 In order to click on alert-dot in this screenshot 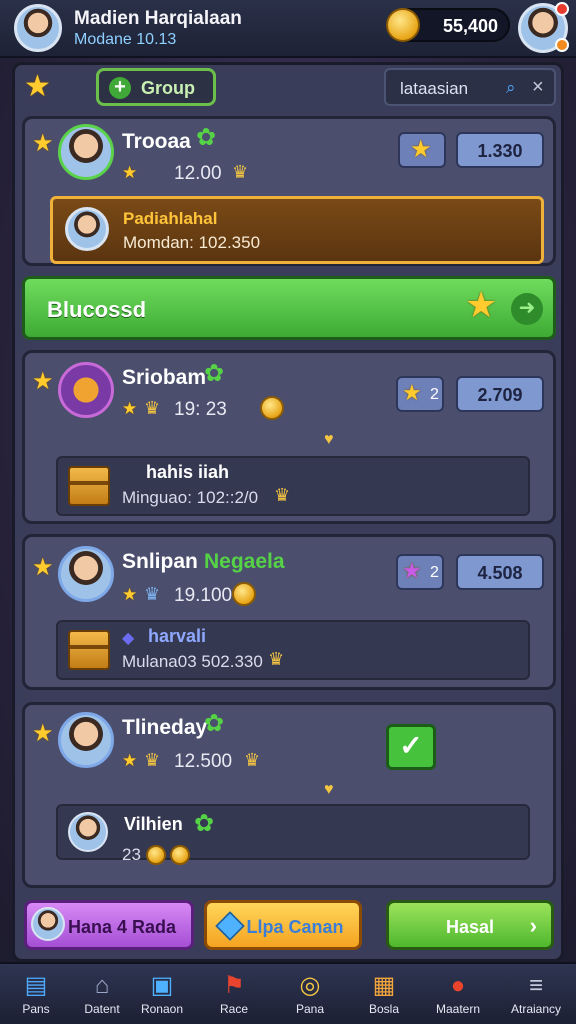, I will do `click(562, 45)`.